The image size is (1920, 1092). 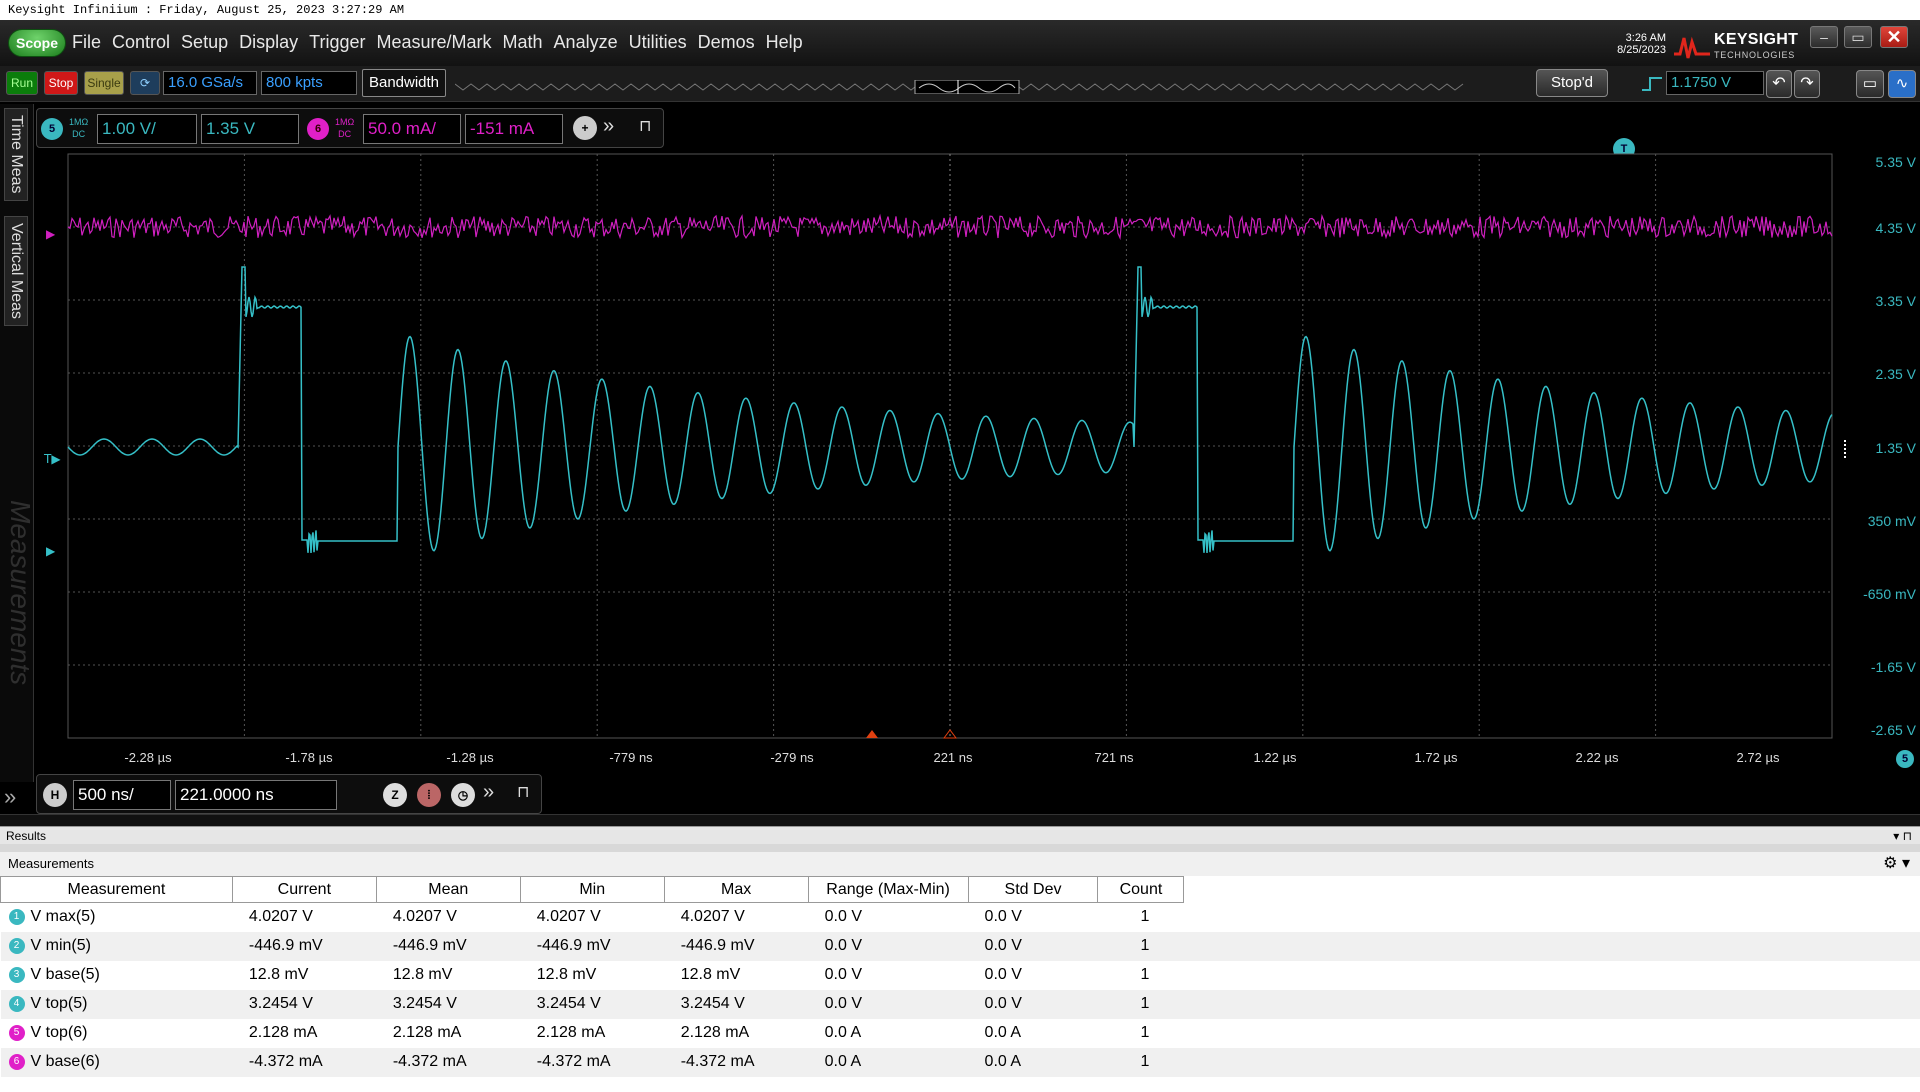 What do you see at coordinates (63, 917) in the screenshot?
I see `measurement-name: V max(5)` at bounding box center [63, 917].